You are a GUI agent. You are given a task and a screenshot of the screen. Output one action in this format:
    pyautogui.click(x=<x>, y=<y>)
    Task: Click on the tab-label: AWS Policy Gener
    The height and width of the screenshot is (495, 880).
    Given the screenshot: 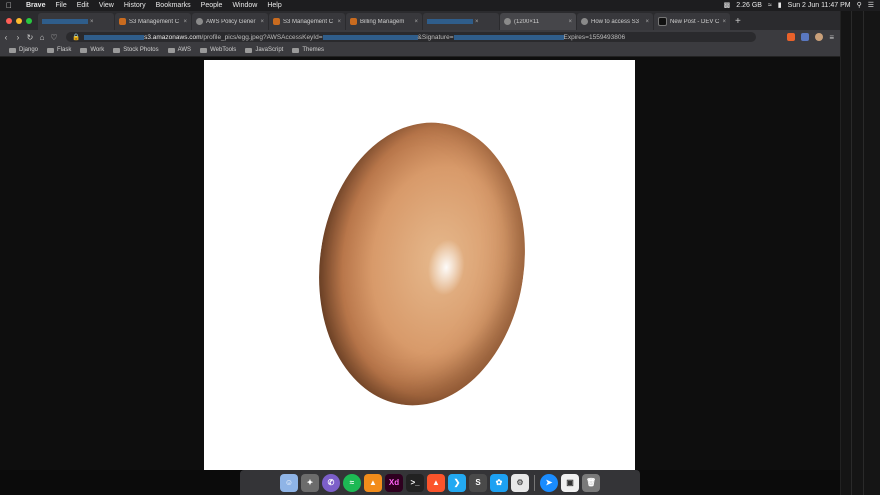 What is the action you would take?
    pyautogui.click(x=231, y=21)
    